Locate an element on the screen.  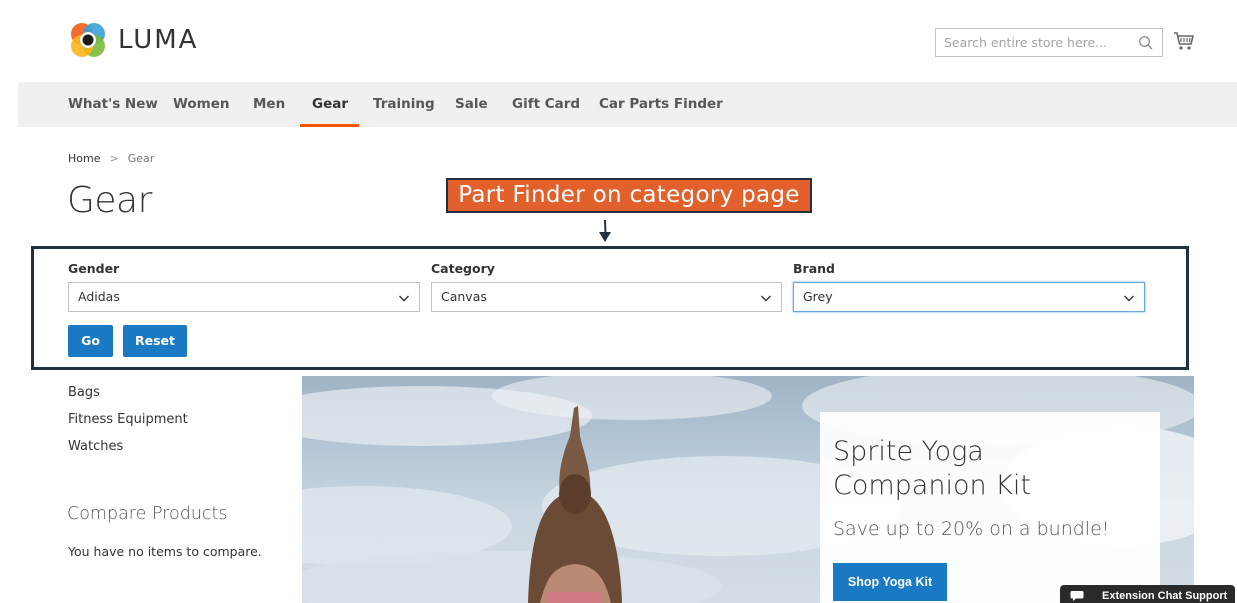
nav-item-sale: Sale is located at coordinates (471, 104).